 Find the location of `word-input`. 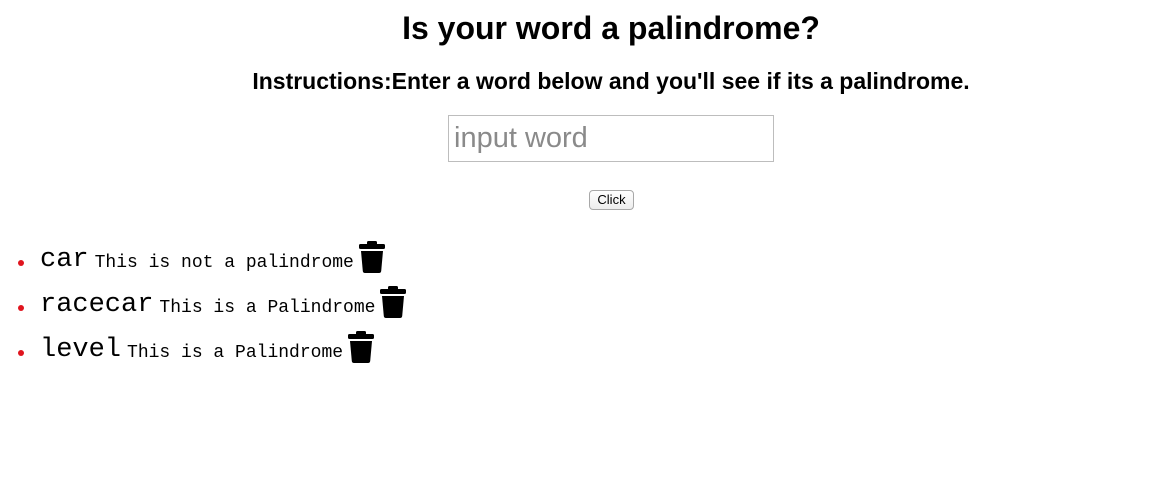

word-input is located at coordinates (611, 138).